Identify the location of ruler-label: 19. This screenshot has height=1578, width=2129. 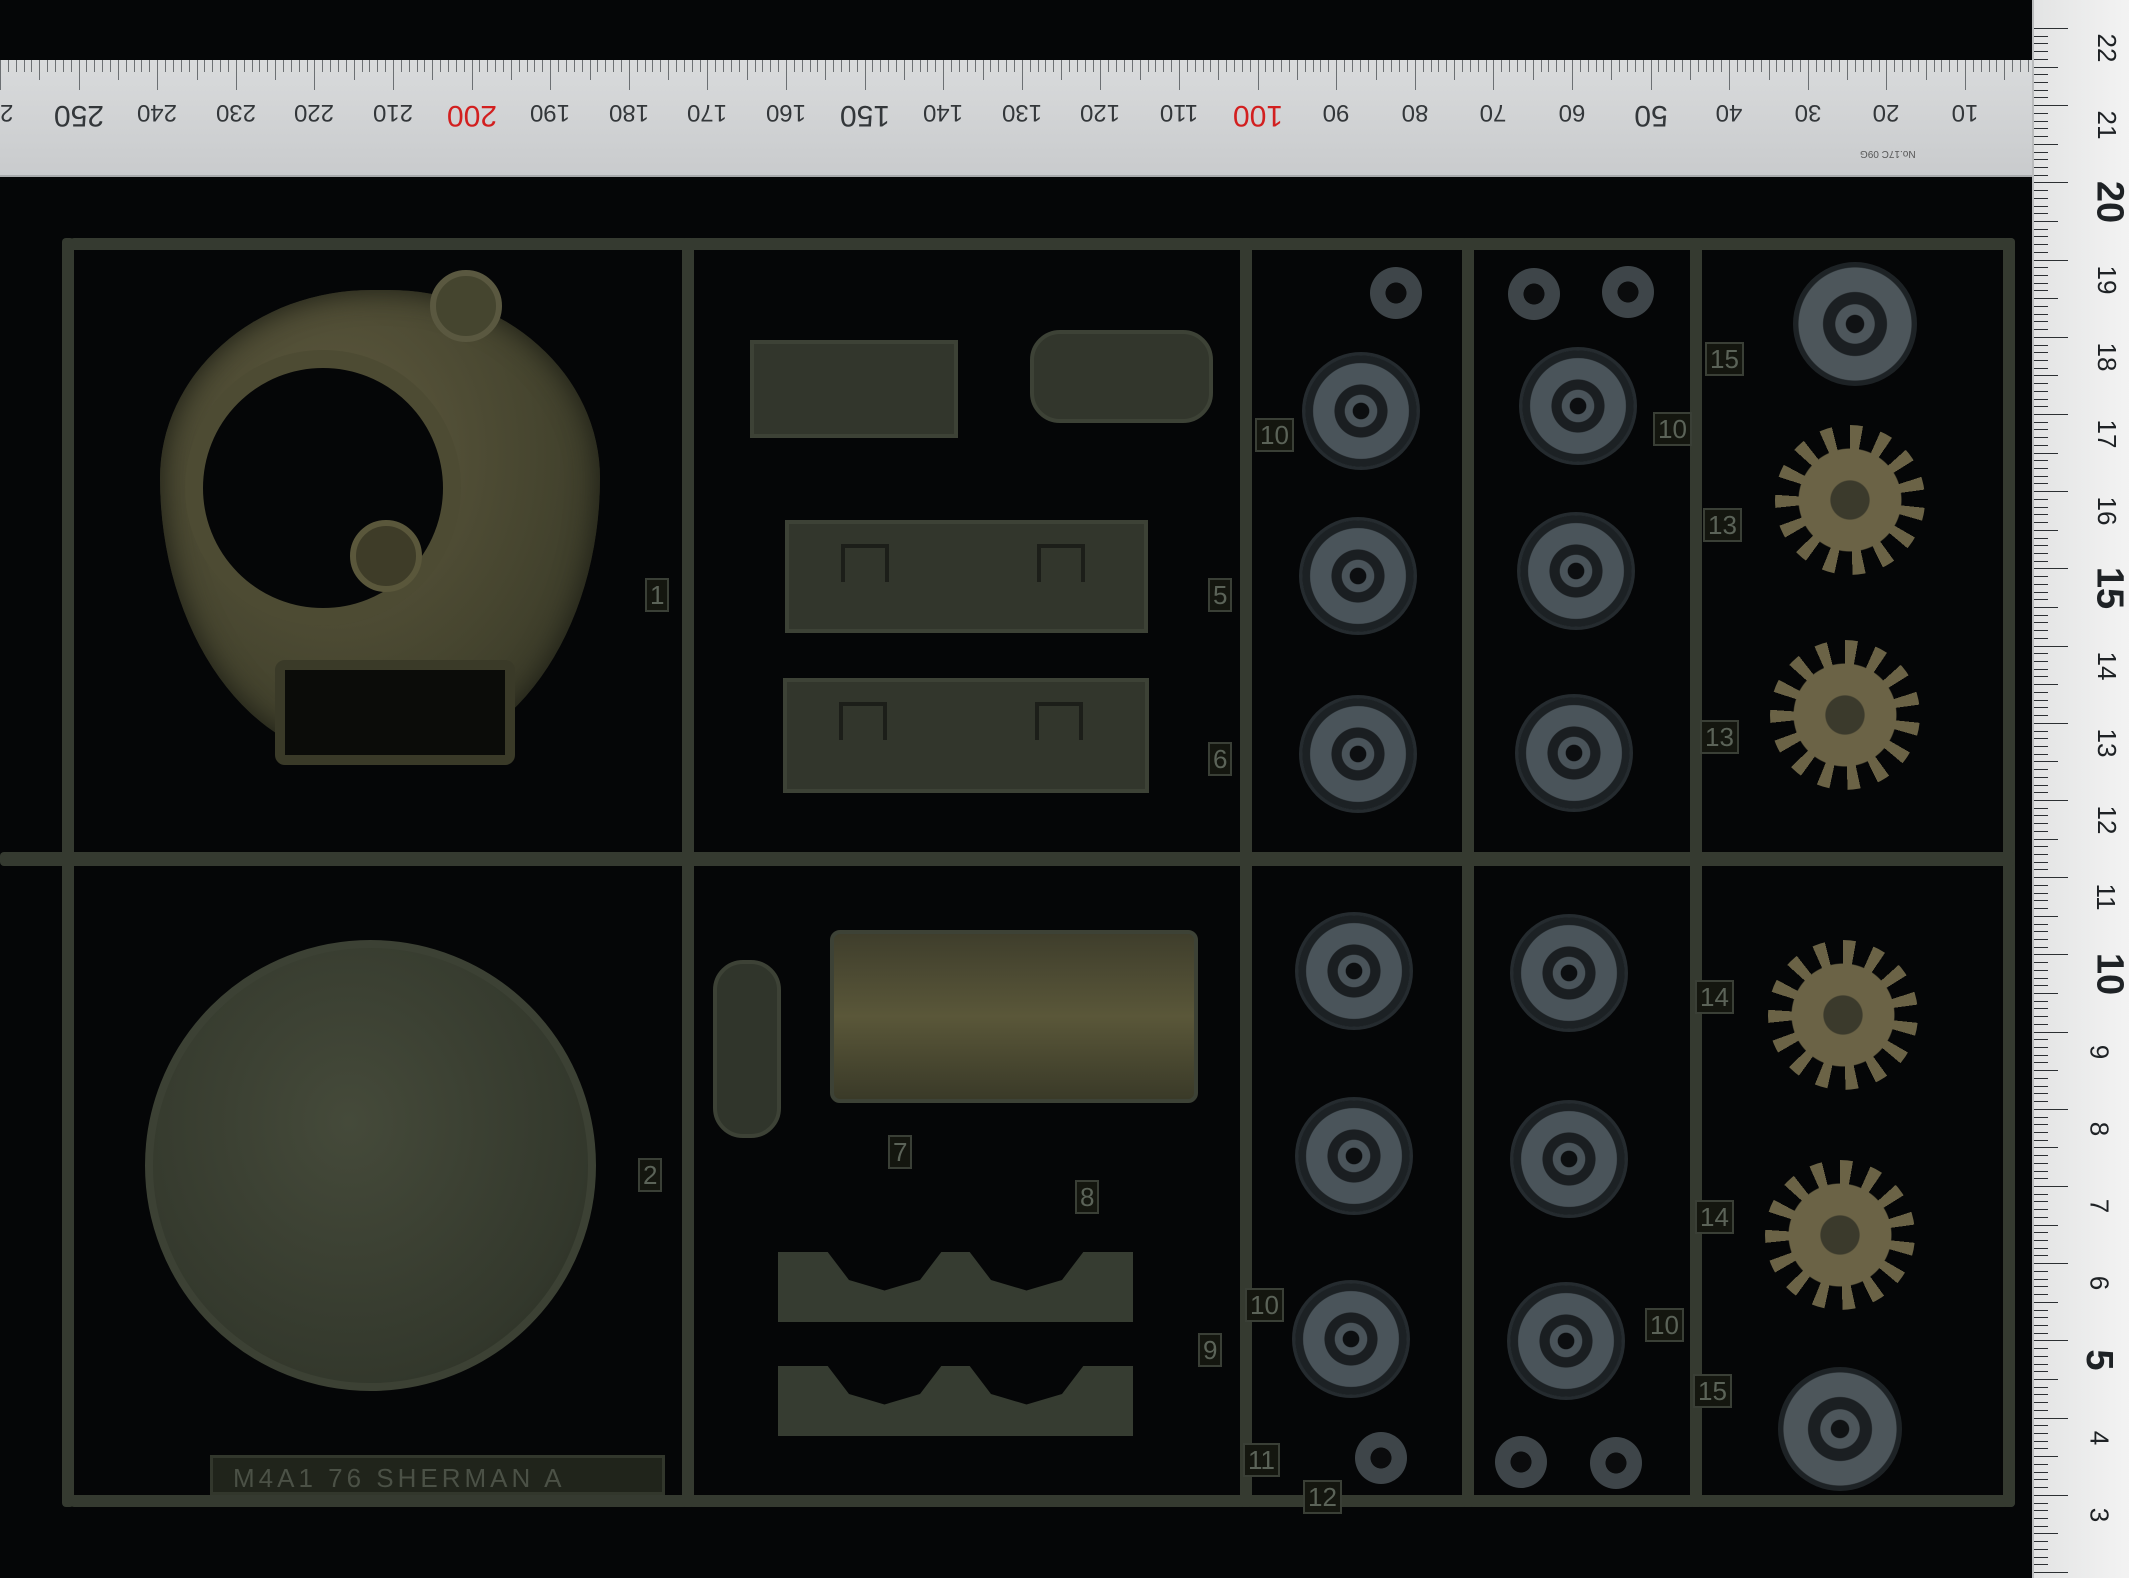
(2106, 280).